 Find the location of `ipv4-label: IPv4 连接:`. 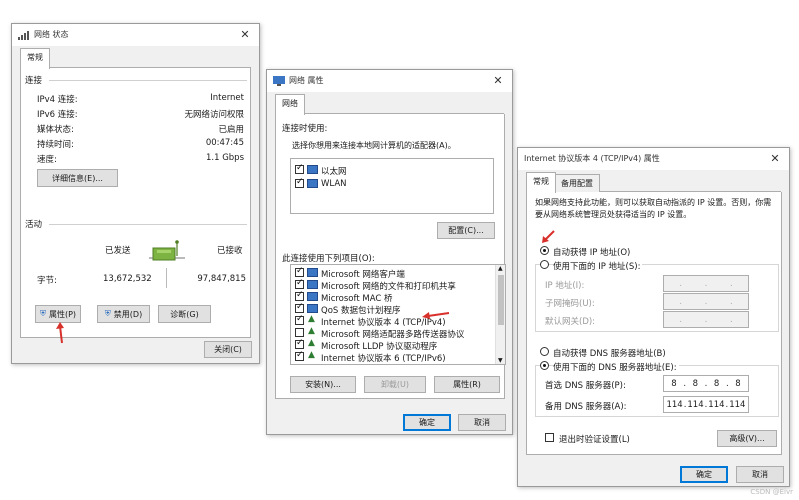

ipv4-label: IPv4 连接: is located at coordinates (57, 100).